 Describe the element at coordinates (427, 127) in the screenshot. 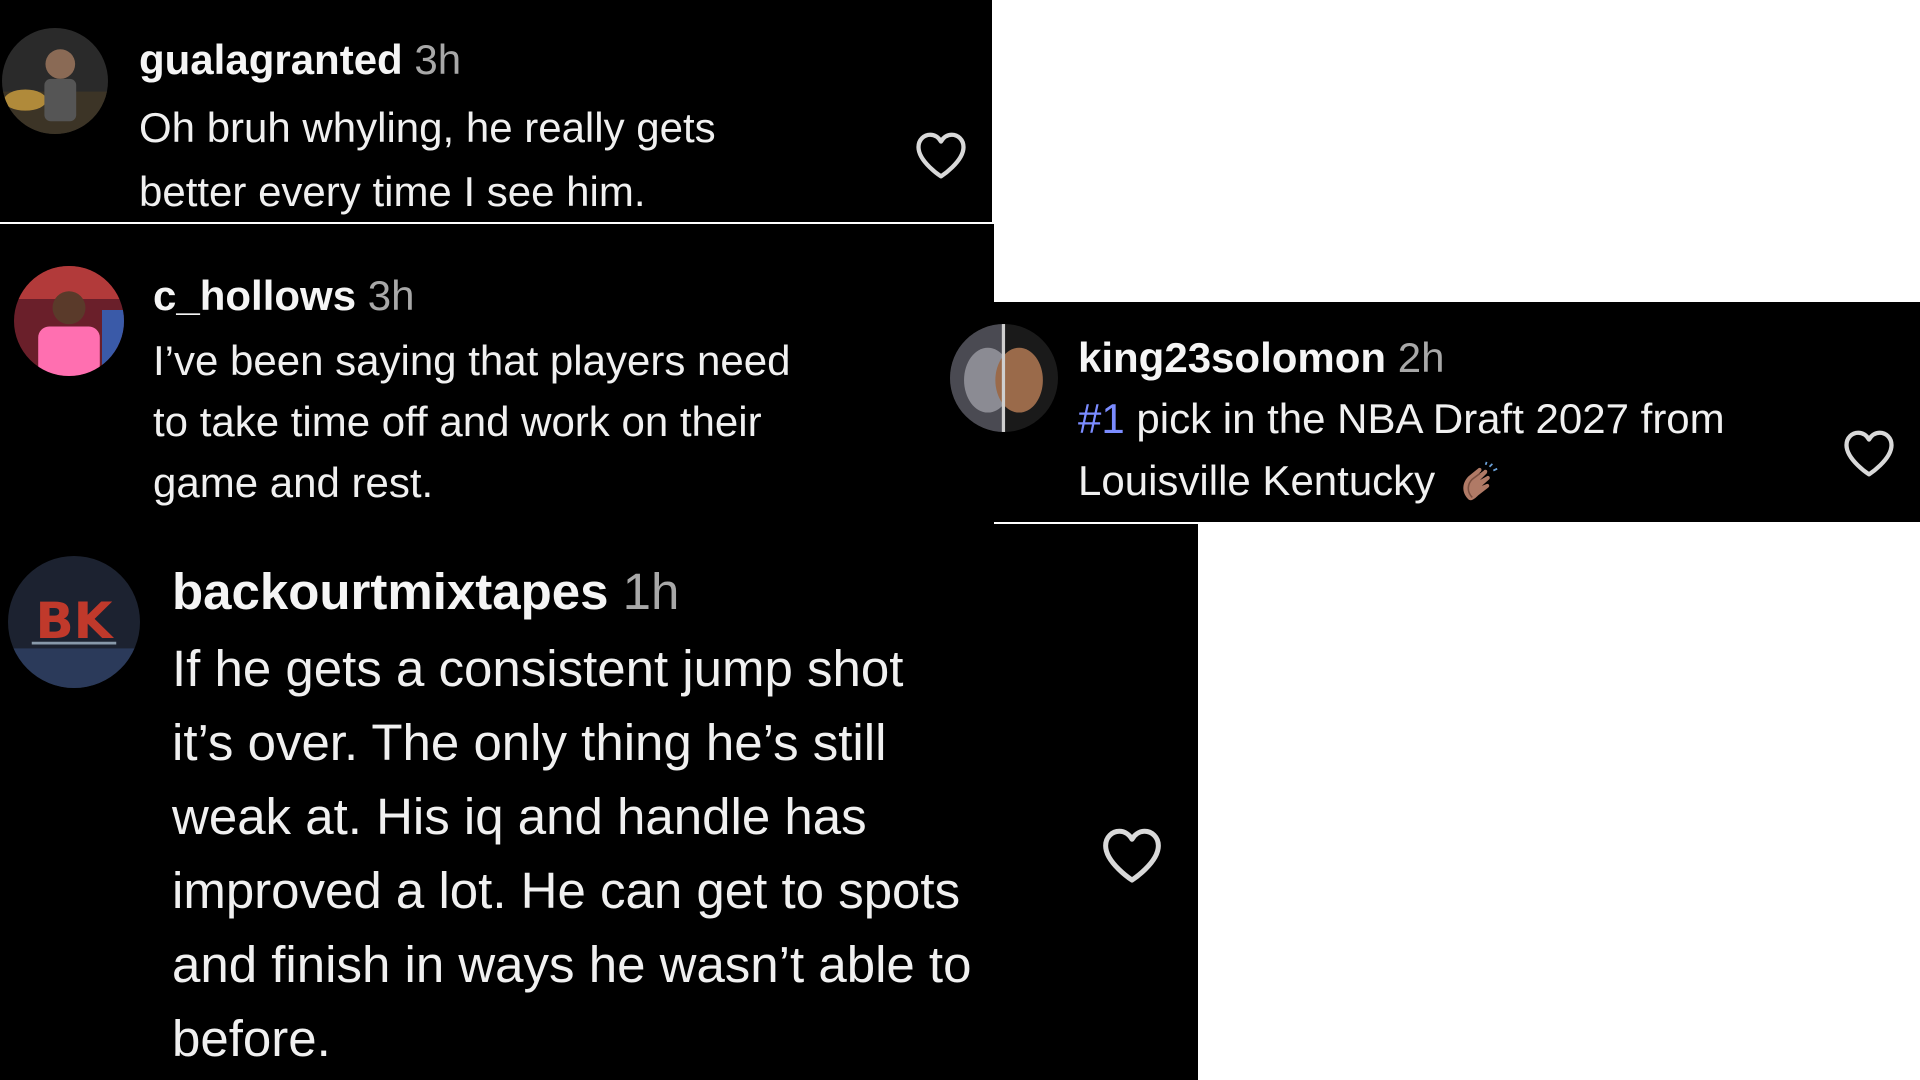

I see `comment-line: Oh bruh whyling, he really gets` at that location.